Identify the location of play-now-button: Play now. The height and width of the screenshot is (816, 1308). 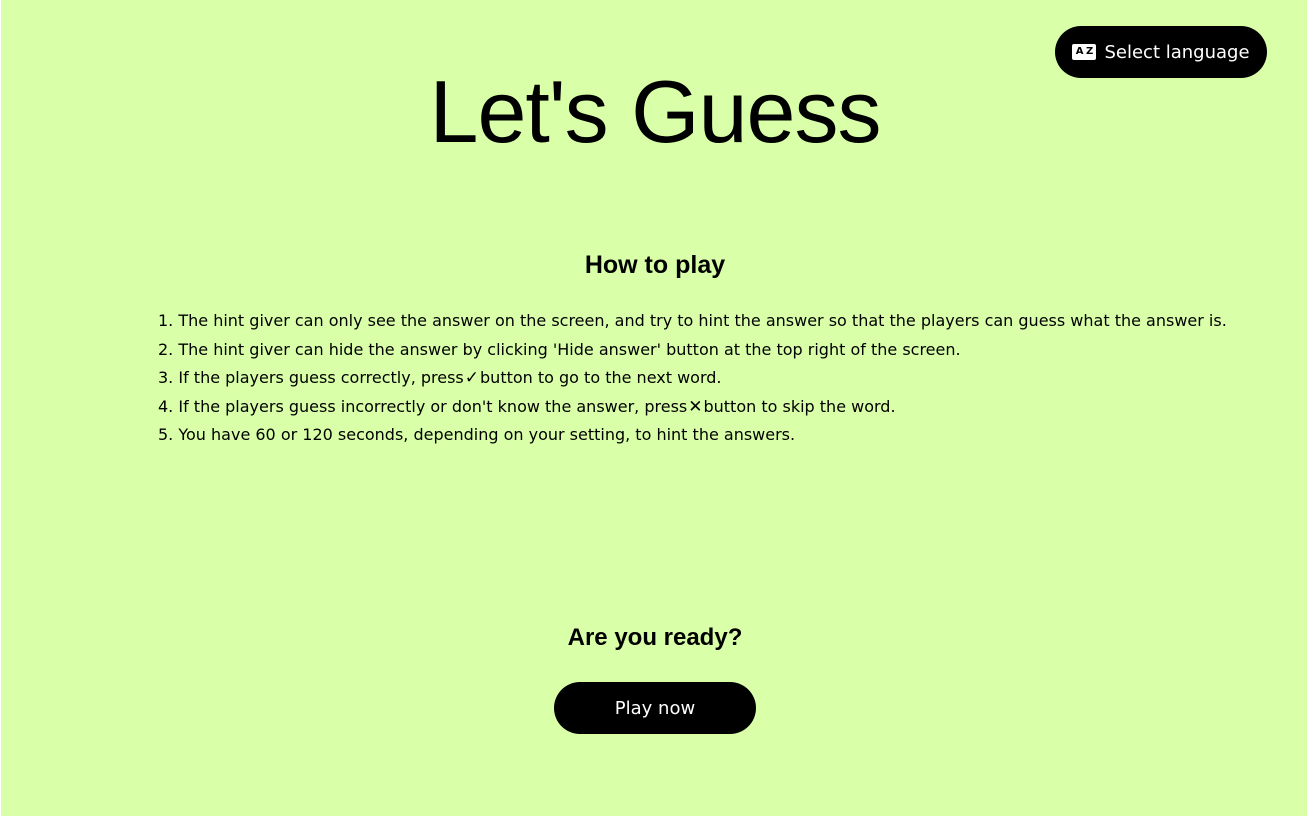
(655, 708).